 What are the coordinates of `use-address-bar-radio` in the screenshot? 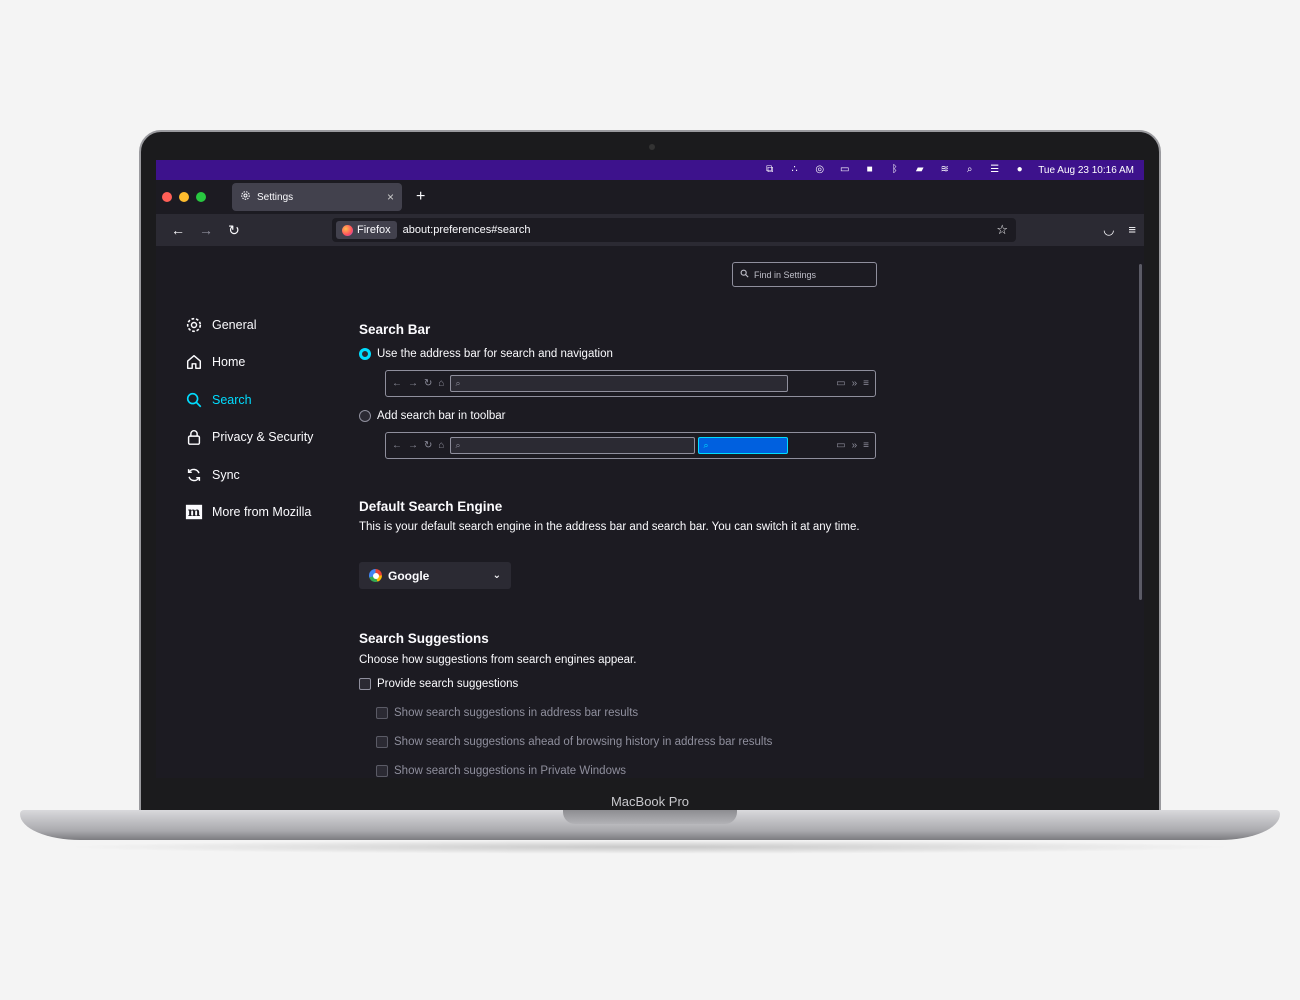 It's located at (365, 354).